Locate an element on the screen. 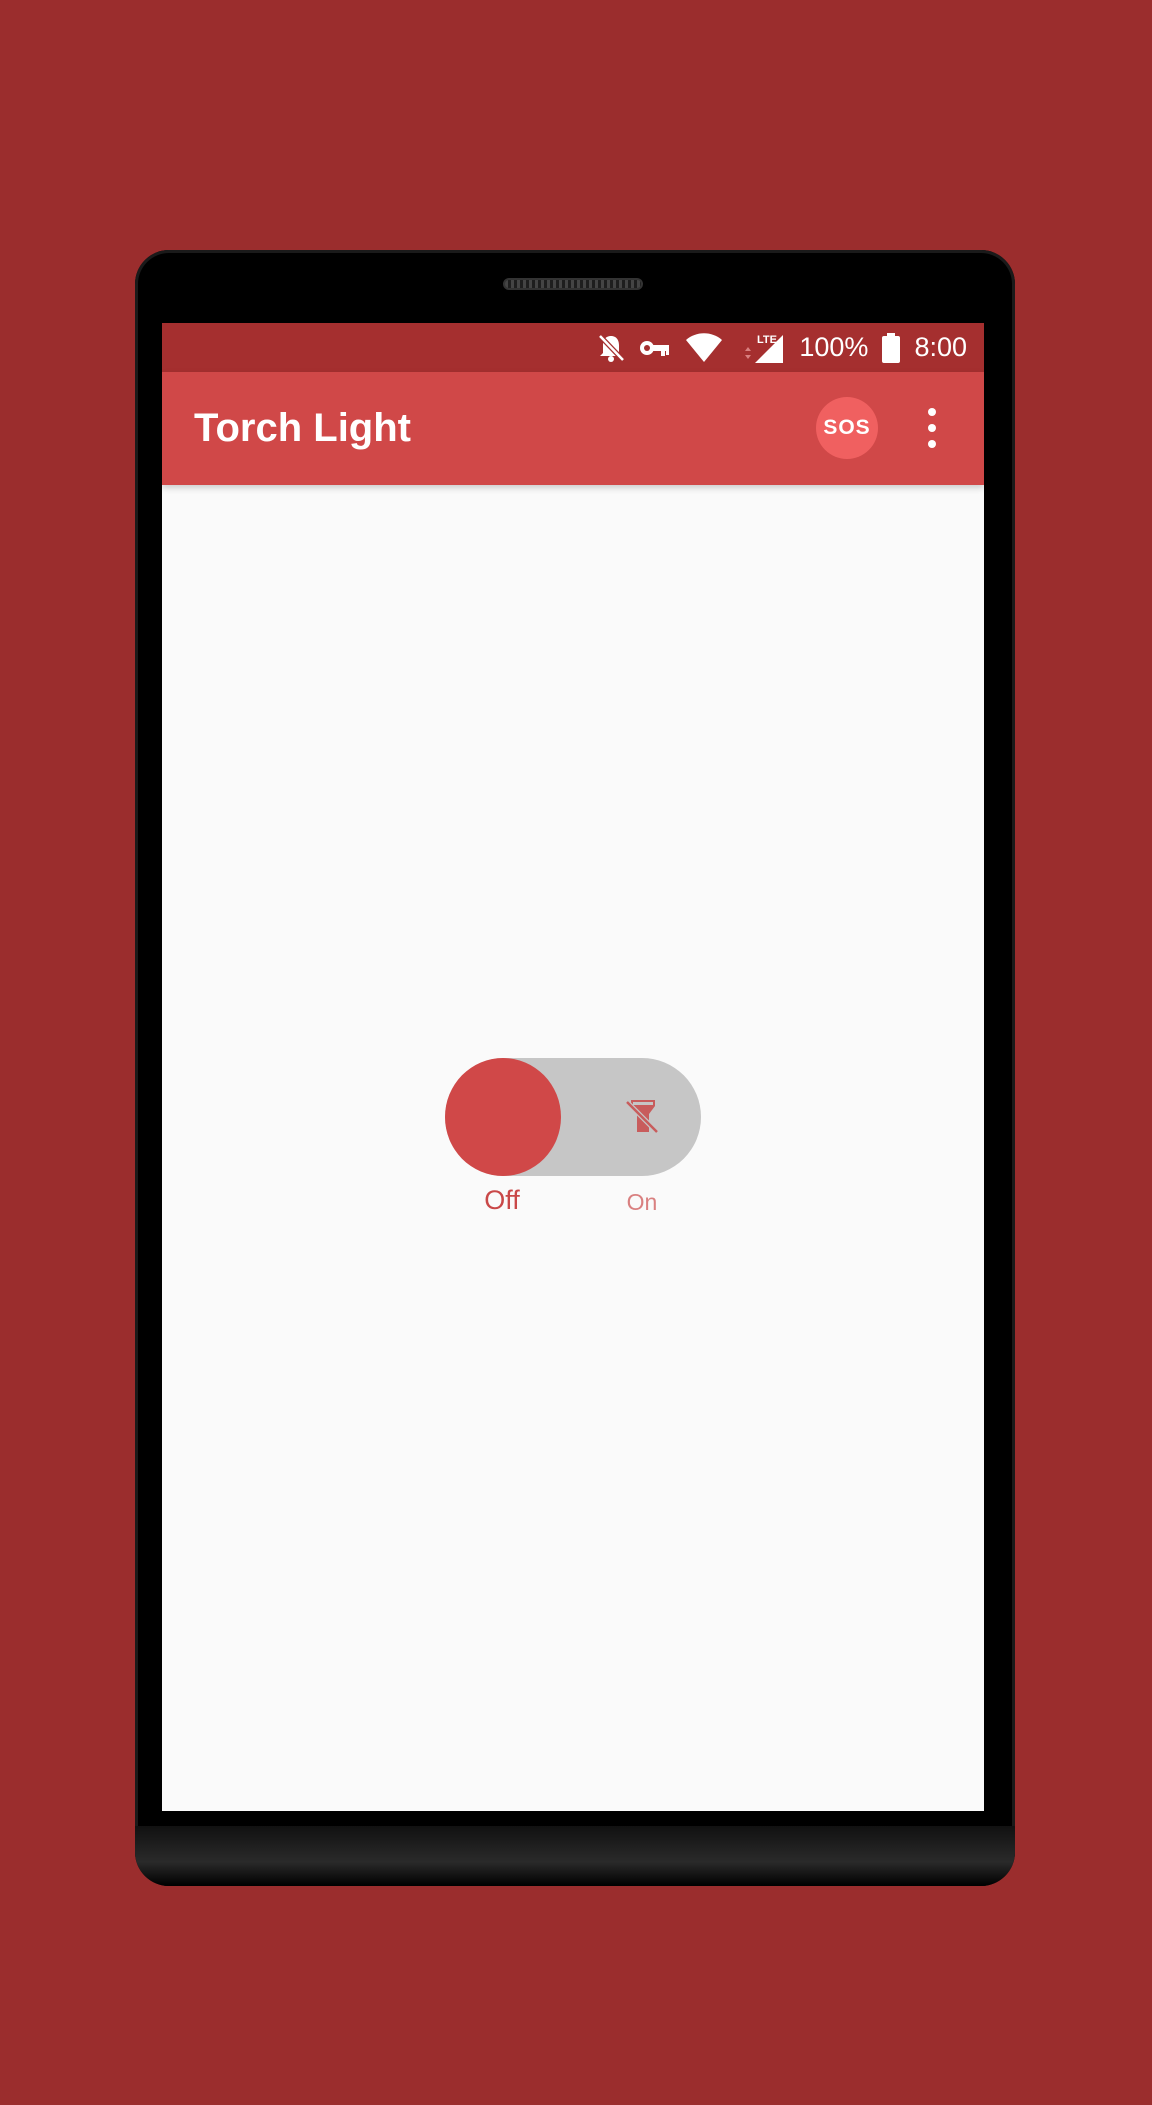 Image resolution: width=1152 pixels, height=2105 pixels. battery-icon is located at coordinates (891, 347).